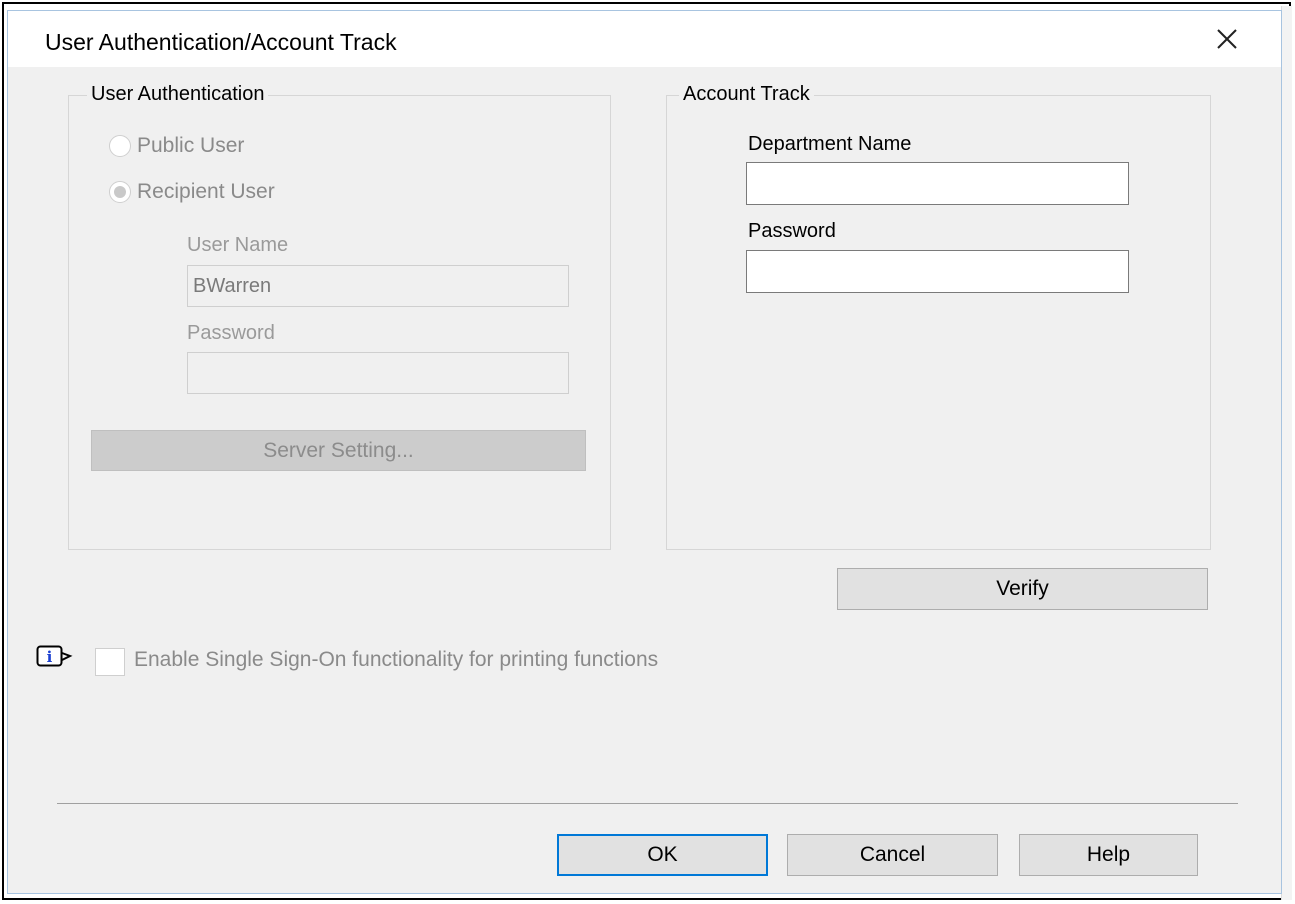 This screenshot has width=1295, height=904. What do you see at coordinates (1286, 453) in the screenshot?
I see `background-window-edge` at bounding box center [1286, 453].